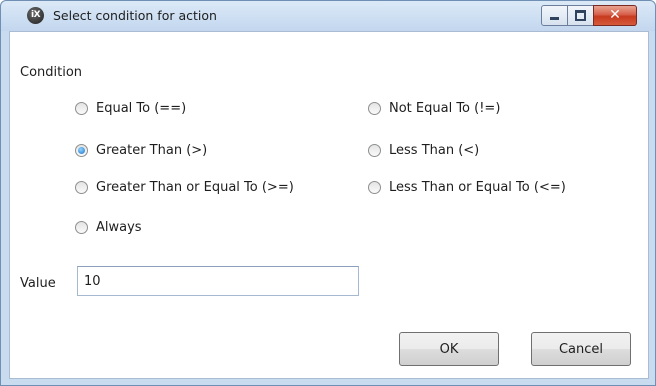 Image resolution: width=656 pixels, height=386 pixels. Describe the element at coordinates (328, 16) in the screenshot. I see `title-bar: iX Select condition for action ✕` at that location.